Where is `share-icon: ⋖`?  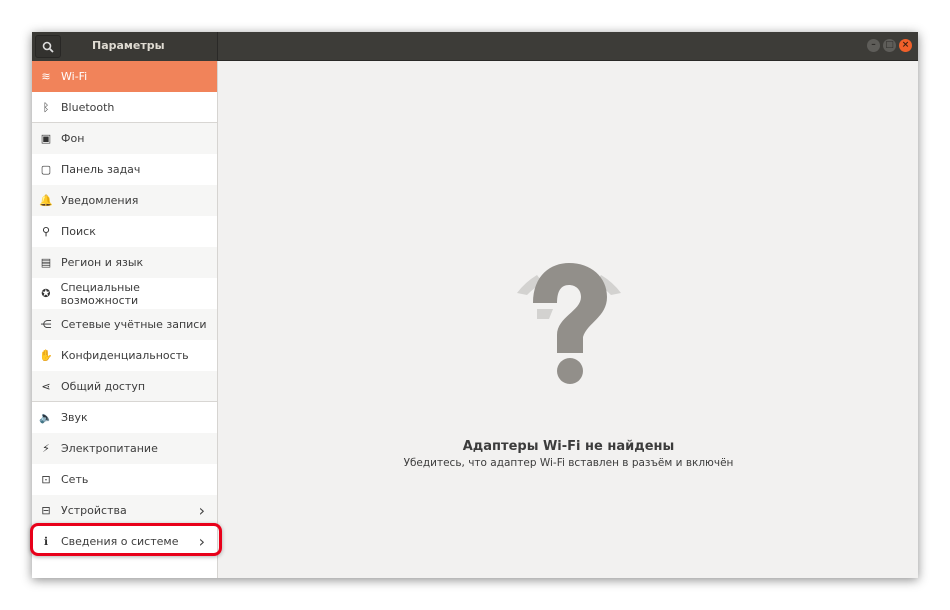
share-icon: ⋖ is located at coordinates (46, 386).